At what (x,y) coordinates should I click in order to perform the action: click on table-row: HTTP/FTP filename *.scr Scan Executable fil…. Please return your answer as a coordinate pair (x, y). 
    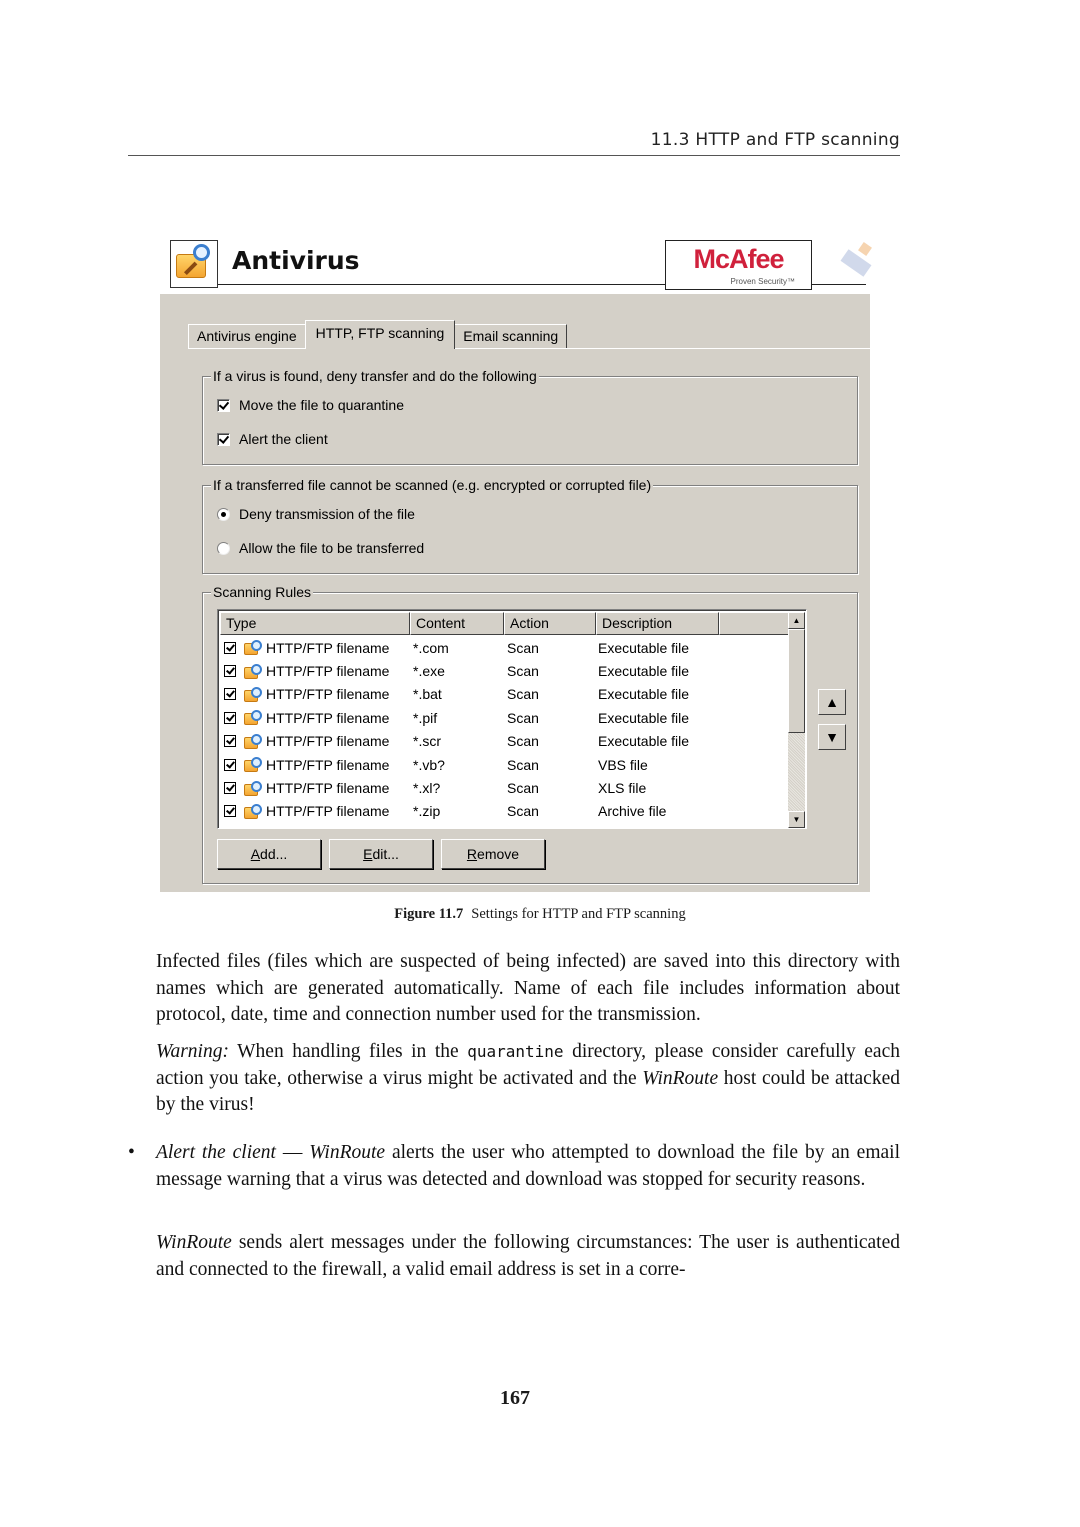
    Looking at the image, I should click on (502, 741).